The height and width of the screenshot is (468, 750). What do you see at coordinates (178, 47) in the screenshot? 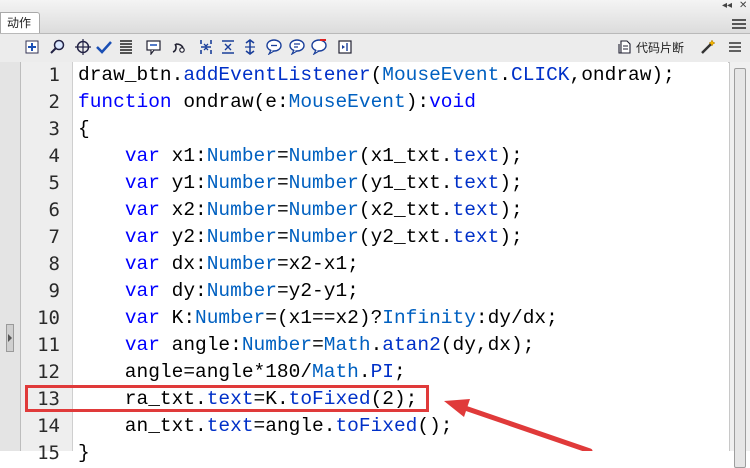
I see `debug-icon` at bounding box center [178, 47].